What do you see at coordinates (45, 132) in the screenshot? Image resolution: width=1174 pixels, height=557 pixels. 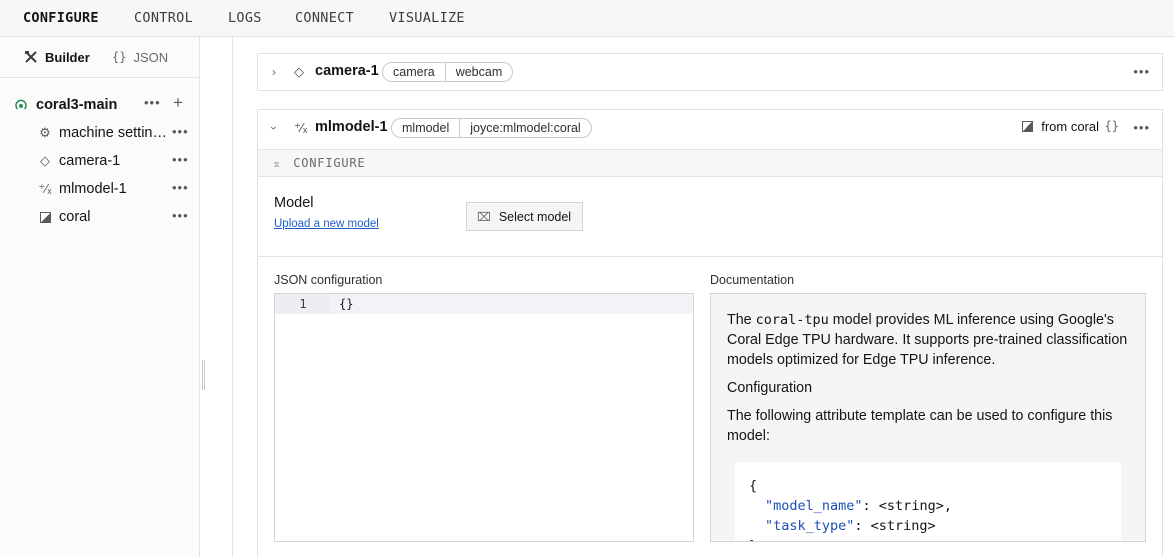 I see `gear-icon: ⚙` at bounding box center [45, 132].